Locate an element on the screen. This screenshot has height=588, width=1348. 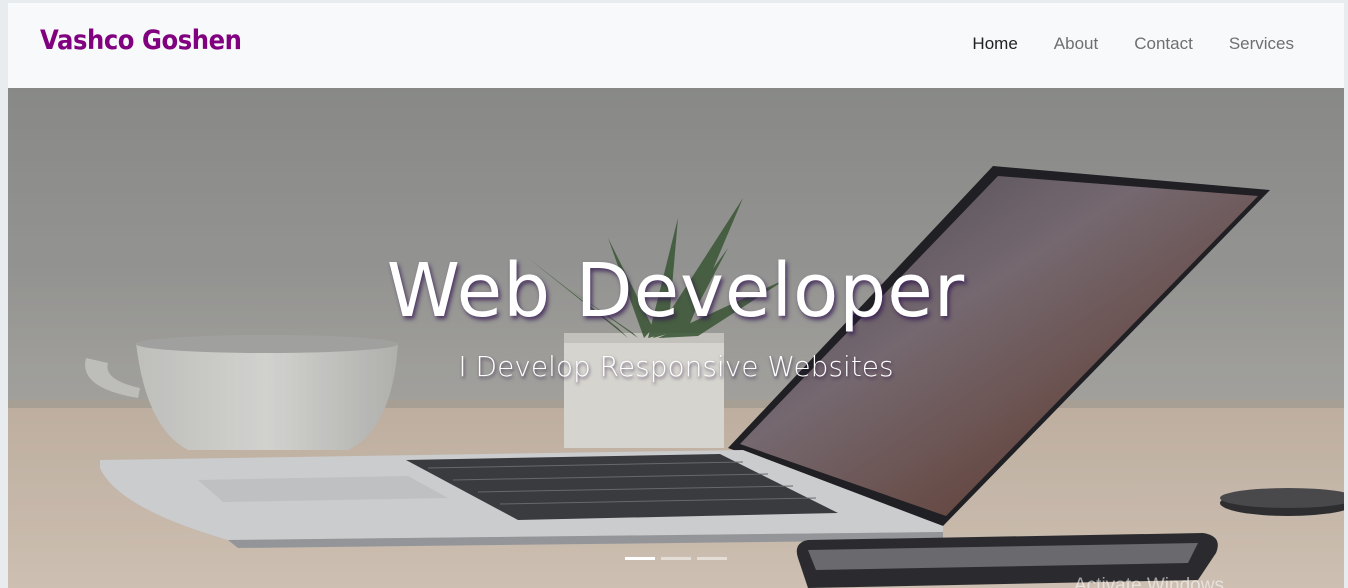
hero-title: Web Developer is located at coordinates (676, 291).